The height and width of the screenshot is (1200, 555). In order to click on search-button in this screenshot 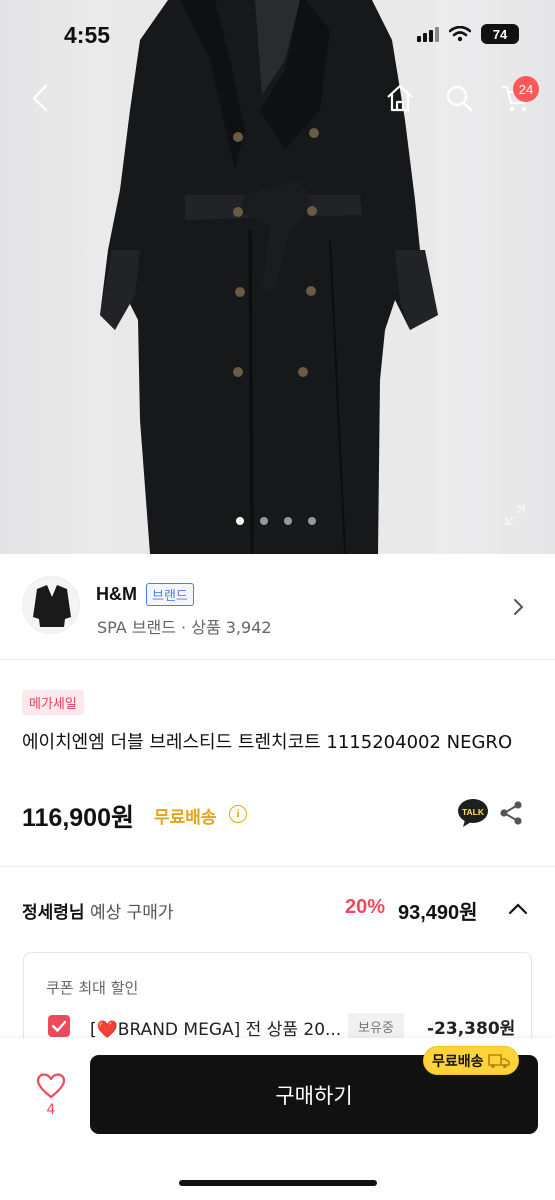, I will do `click(459, 98)`.